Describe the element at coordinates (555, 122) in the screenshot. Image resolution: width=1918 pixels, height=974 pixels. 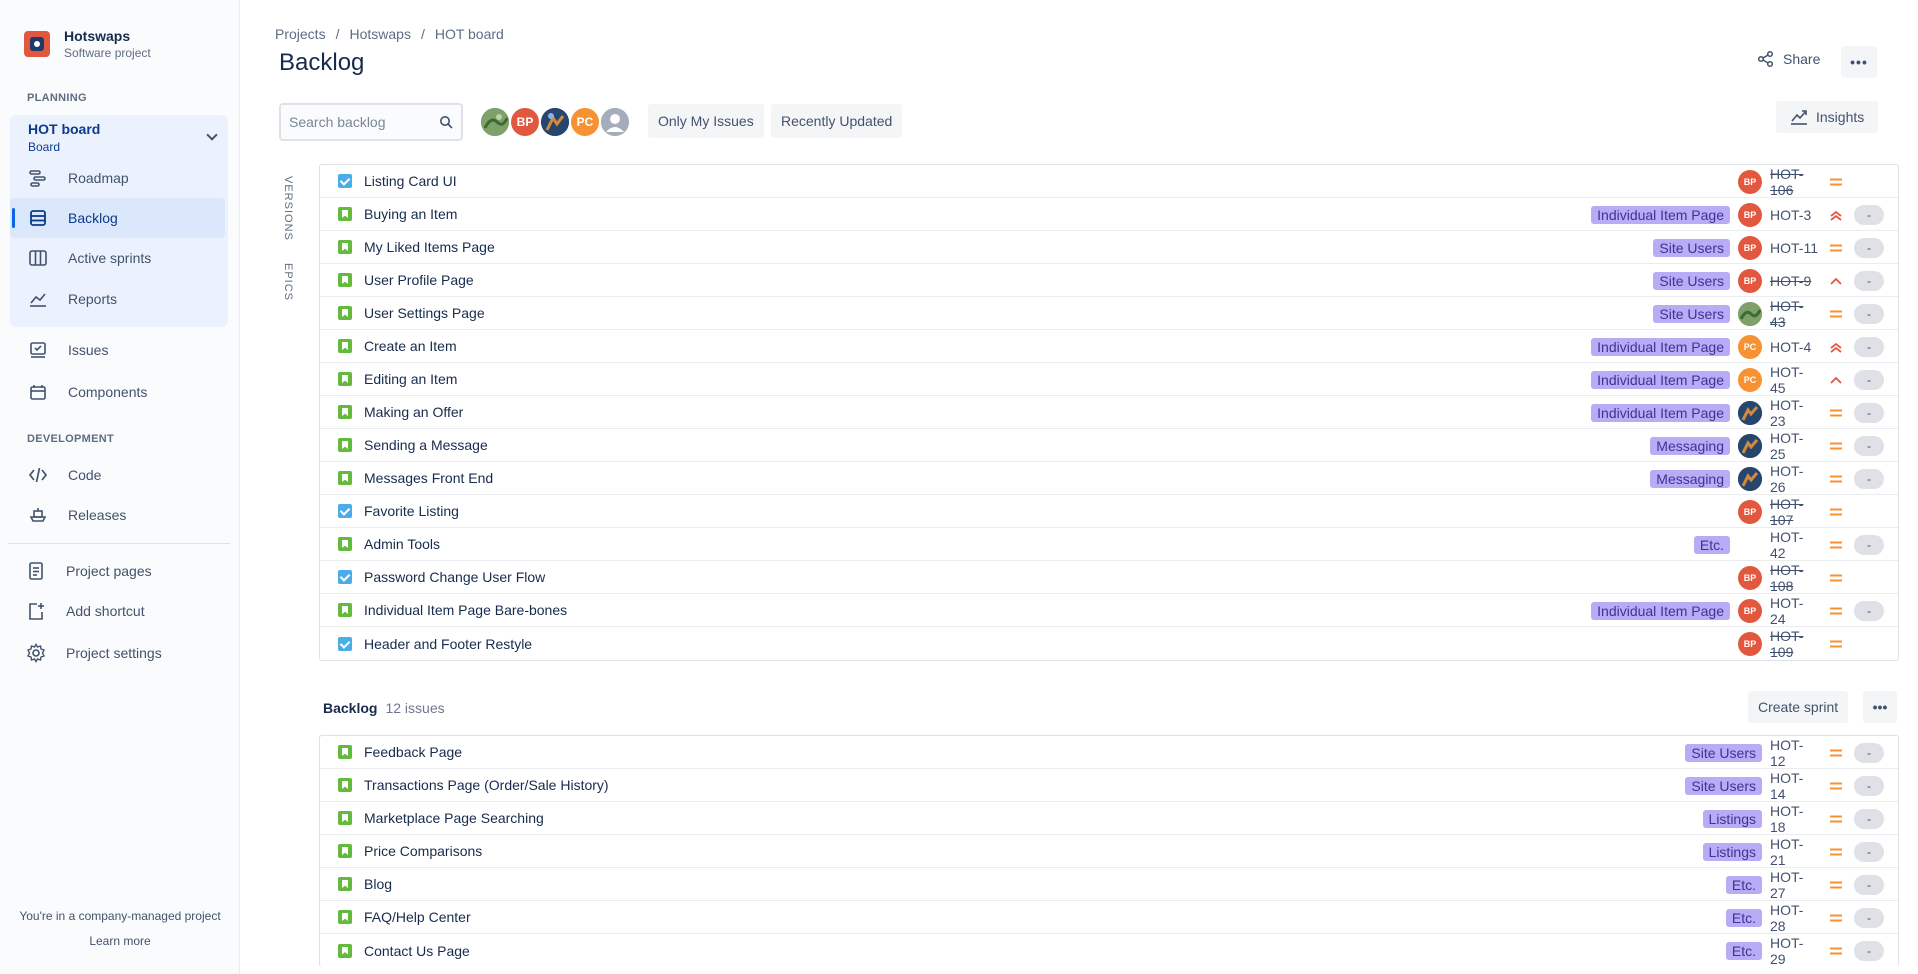
I see `avatar-photo-game` at that location.